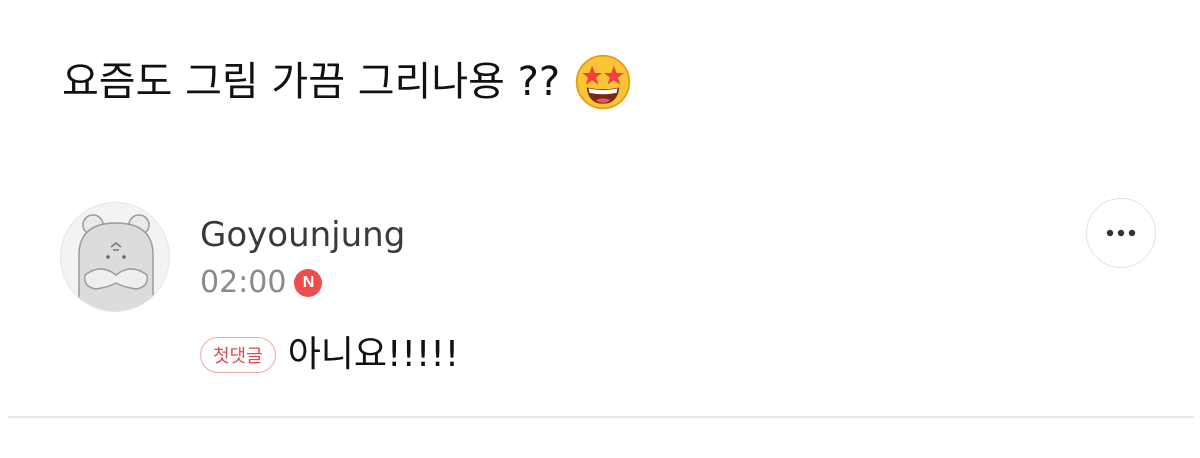  Describe the element at coordinates (601, 417) in the screenshot. I see `divider` at that location.